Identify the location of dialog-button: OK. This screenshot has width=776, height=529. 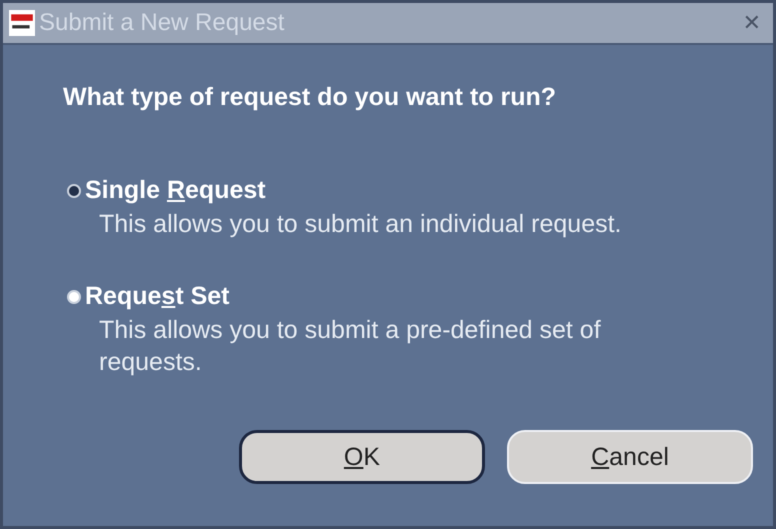
(362, 457).